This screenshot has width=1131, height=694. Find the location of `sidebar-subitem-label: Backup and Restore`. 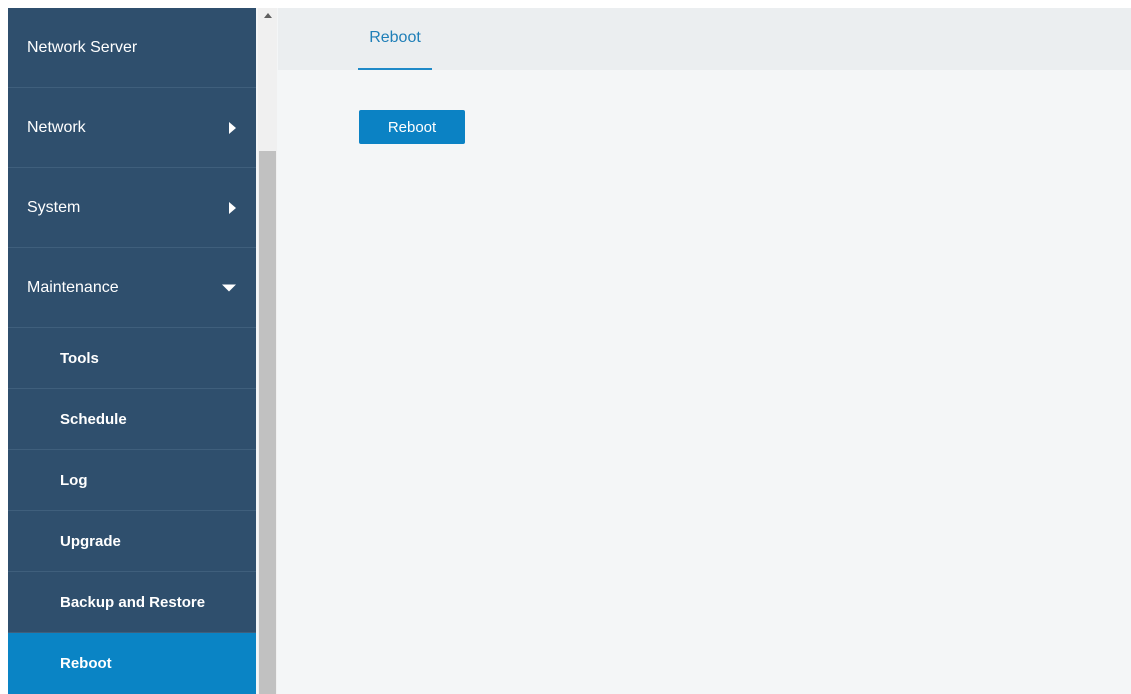

sidebar-subitem-label: Backup and Restore is located at coordinates (133, 602).